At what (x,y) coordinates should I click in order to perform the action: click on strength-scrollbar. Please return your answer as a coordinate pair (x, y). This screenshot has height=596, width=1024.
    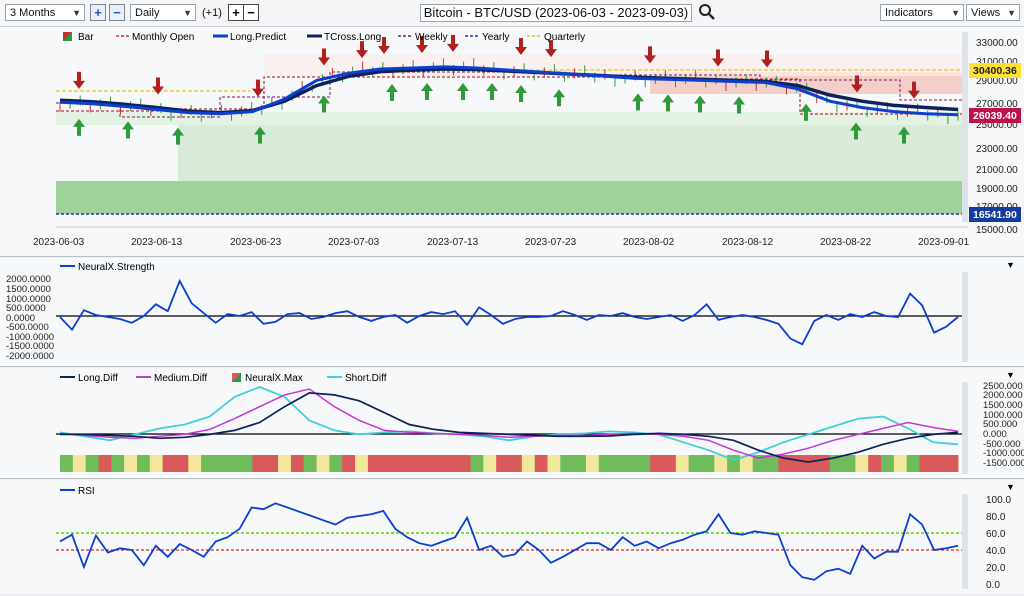
    Looking at the image, I should click on (965, 317).